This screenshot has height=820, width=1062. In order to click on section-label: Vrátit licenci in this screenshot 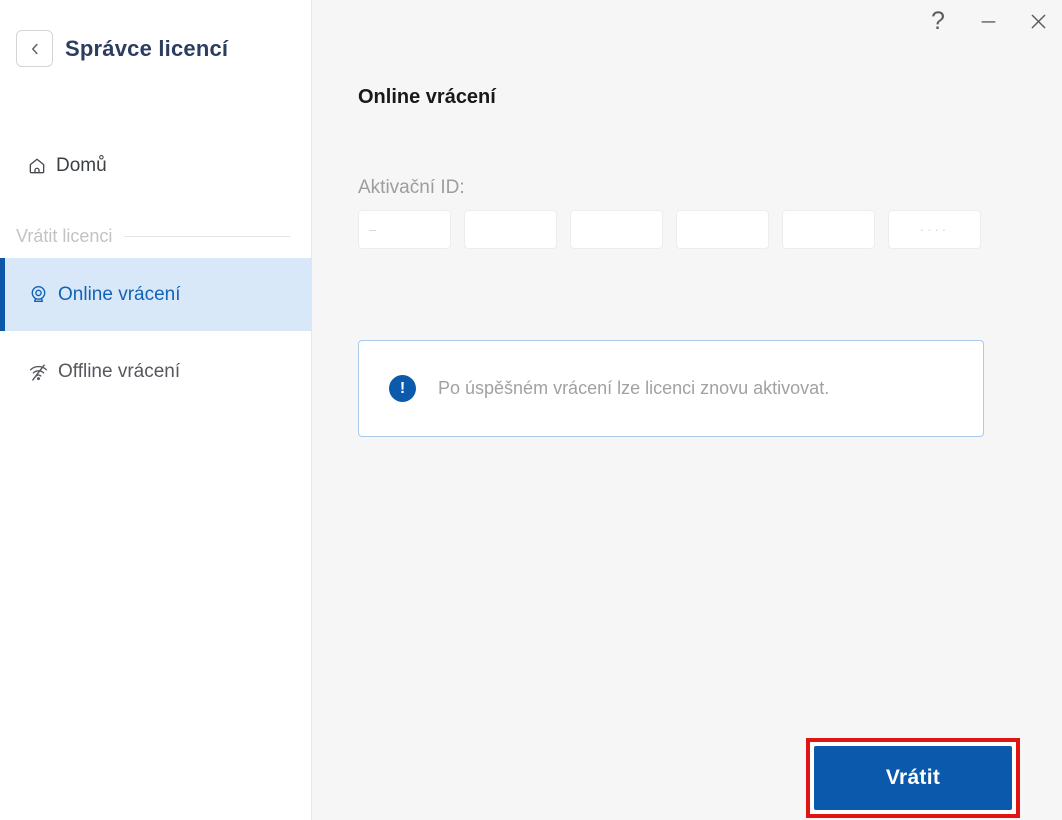, I will do `click(64, 236)`.